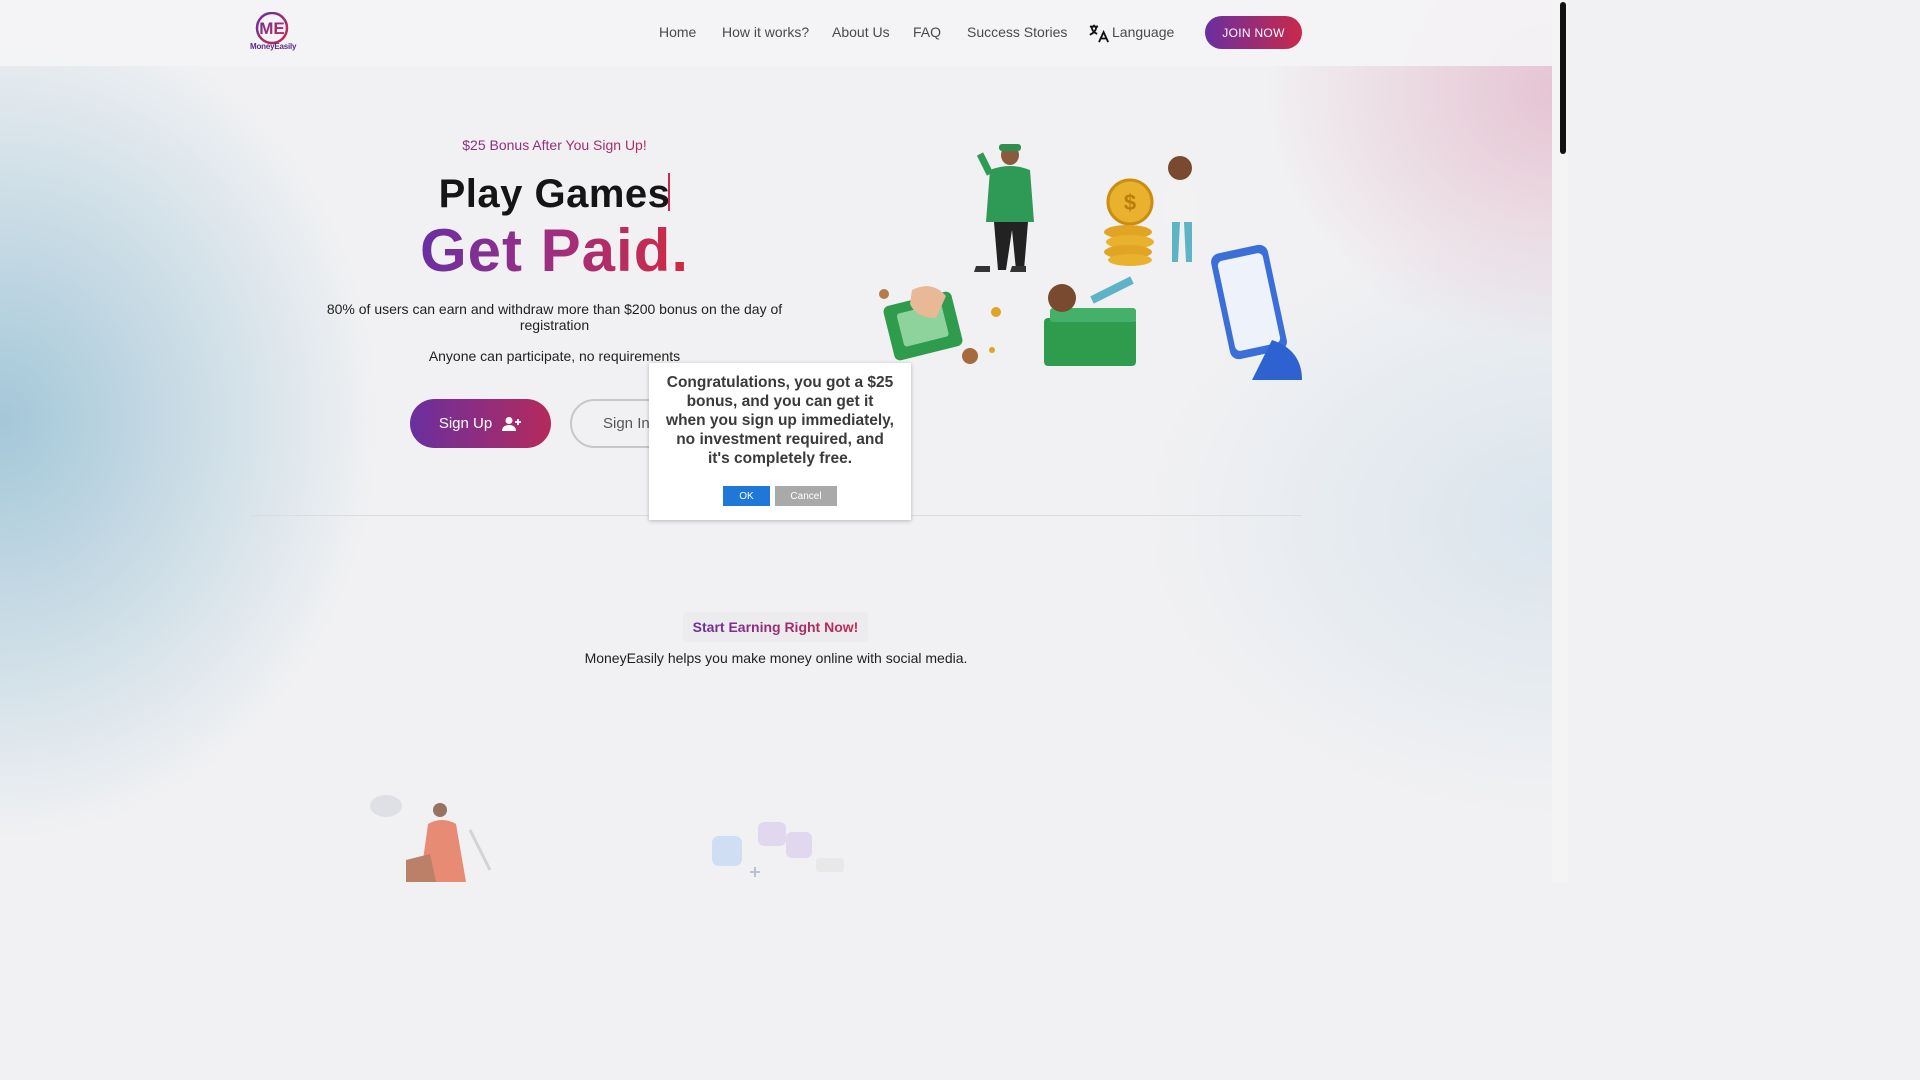 The image size is (1920, 1080). Describe the element at coordinates (554, 356) in the screenshot. I see `hero-note: Anyone can participate, no requirements` at that location.